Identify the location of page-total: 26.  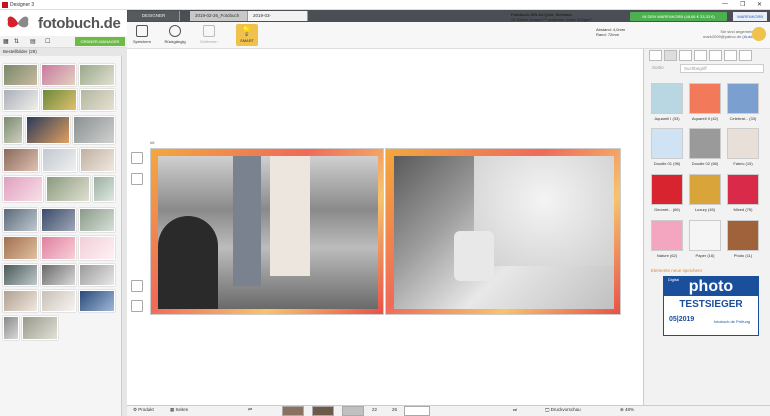
(395, 409).